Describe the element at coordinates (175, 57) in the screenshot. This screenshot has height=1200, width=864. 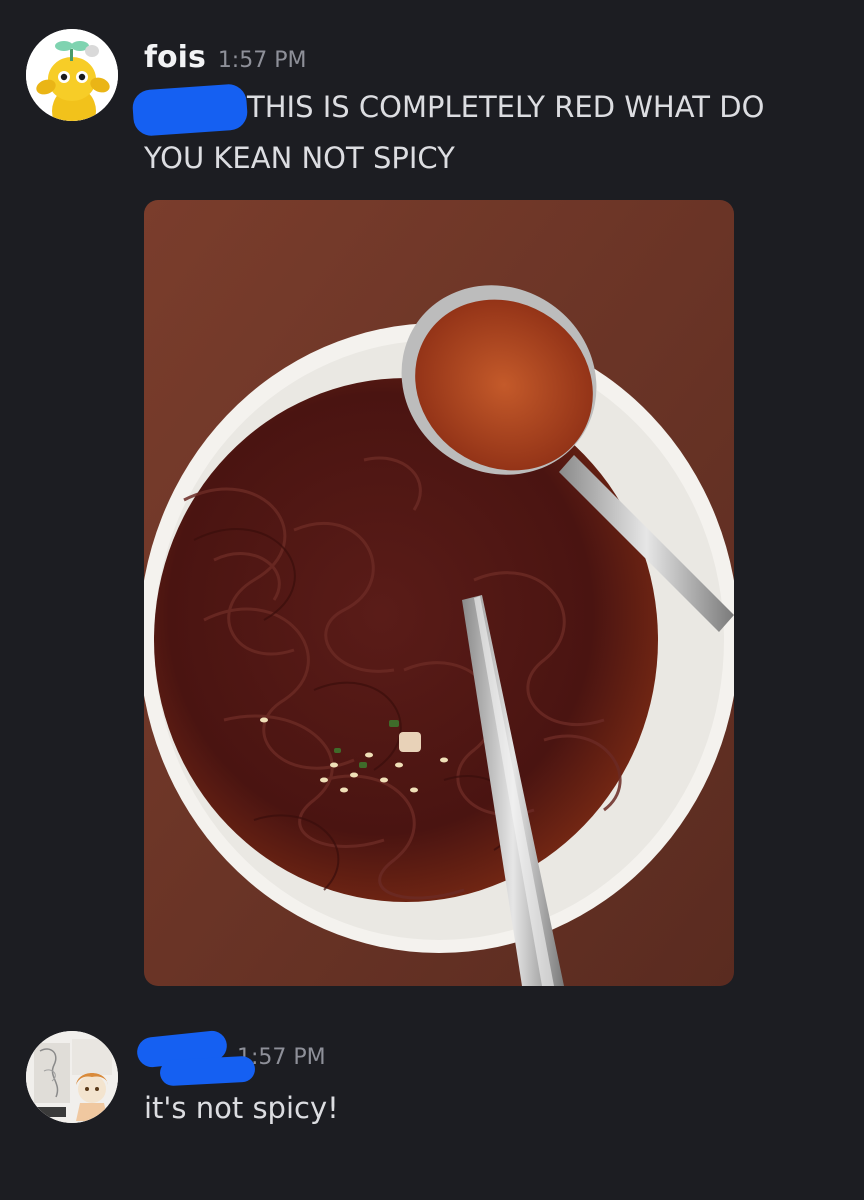
I see `username: fois` at that location.